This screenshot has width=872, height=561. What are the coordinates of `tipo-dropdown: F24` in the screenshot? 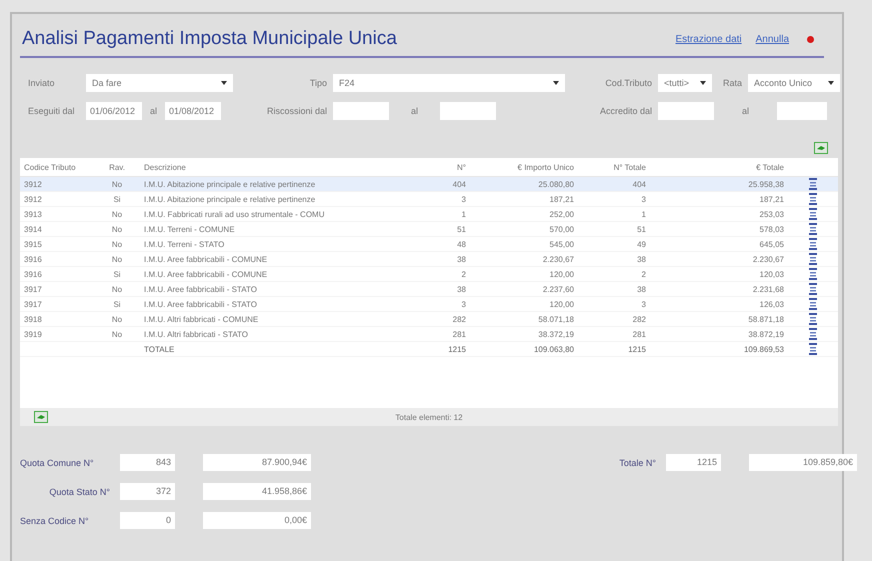 It's located at (449, 83).